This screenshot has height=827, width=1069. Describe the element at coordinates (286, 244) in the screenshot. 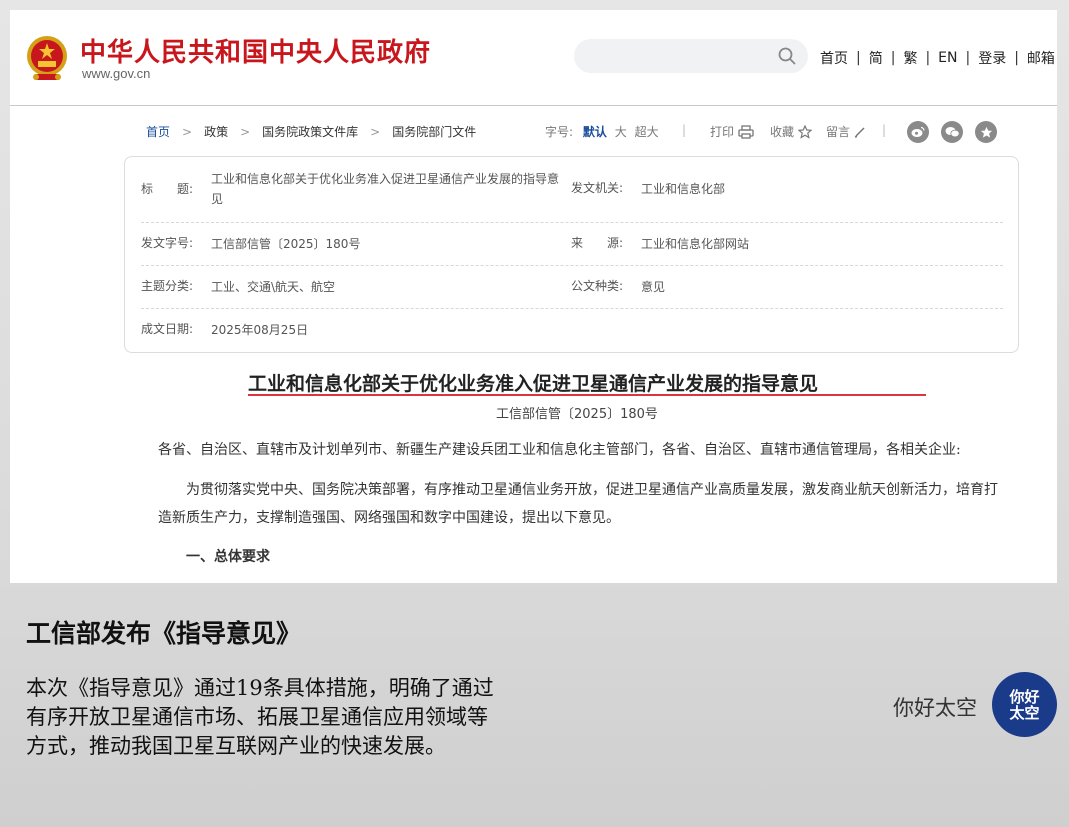

I see `metadata-doc-number-value: 工信部信管〔2025〕180号` at that location.